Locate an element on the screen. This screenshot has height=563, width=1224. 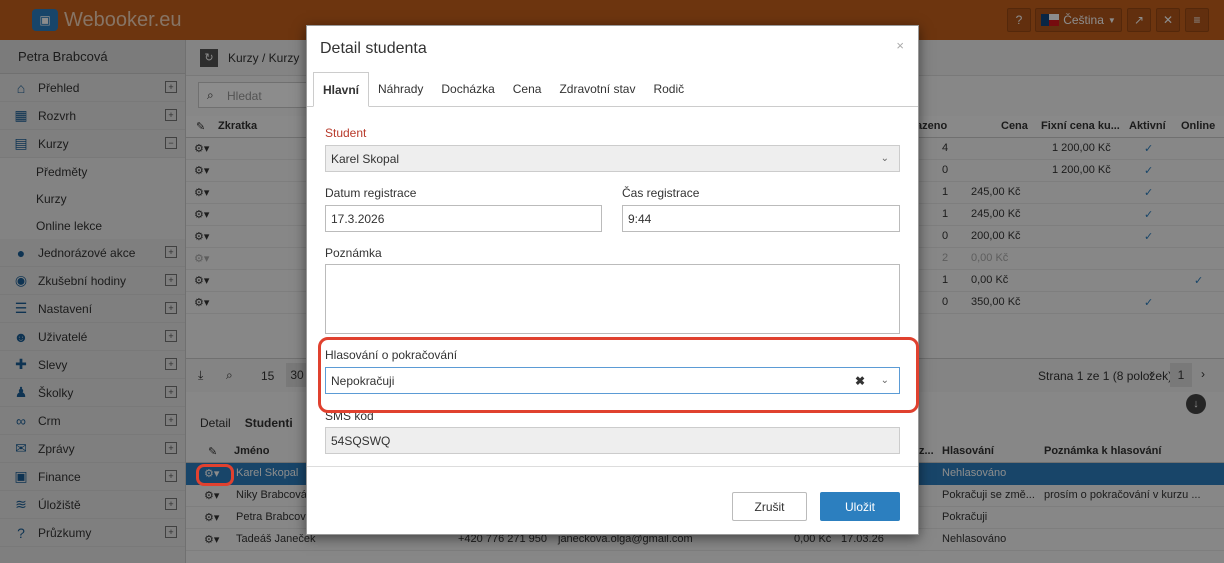
save-button: Uložit is located at coordinates (860, 506).